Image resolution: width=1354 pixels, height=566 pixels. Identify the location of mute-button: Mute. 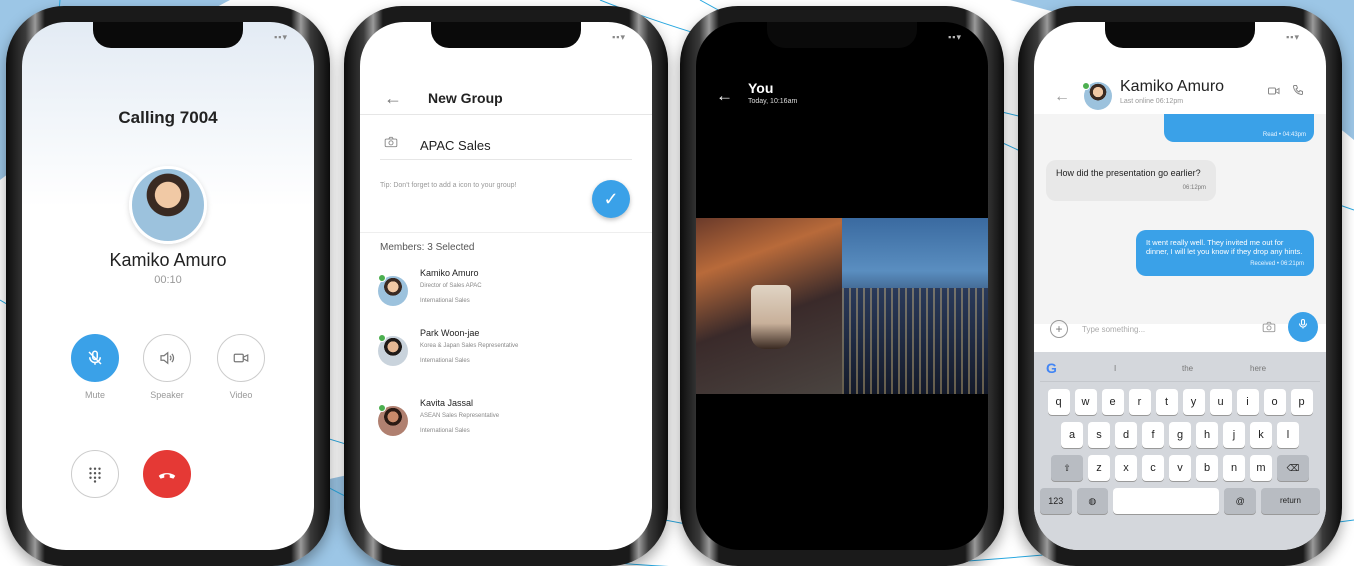
(95, 367).